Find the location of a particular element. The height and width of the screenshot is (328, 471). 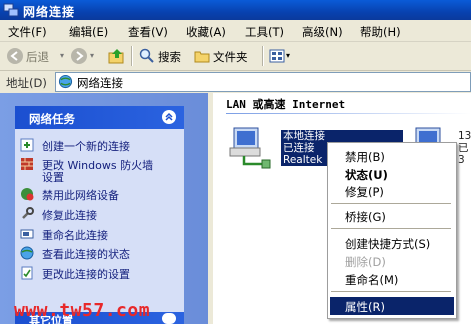

window-title: 网络连接 is located at coordinates (49, 12).